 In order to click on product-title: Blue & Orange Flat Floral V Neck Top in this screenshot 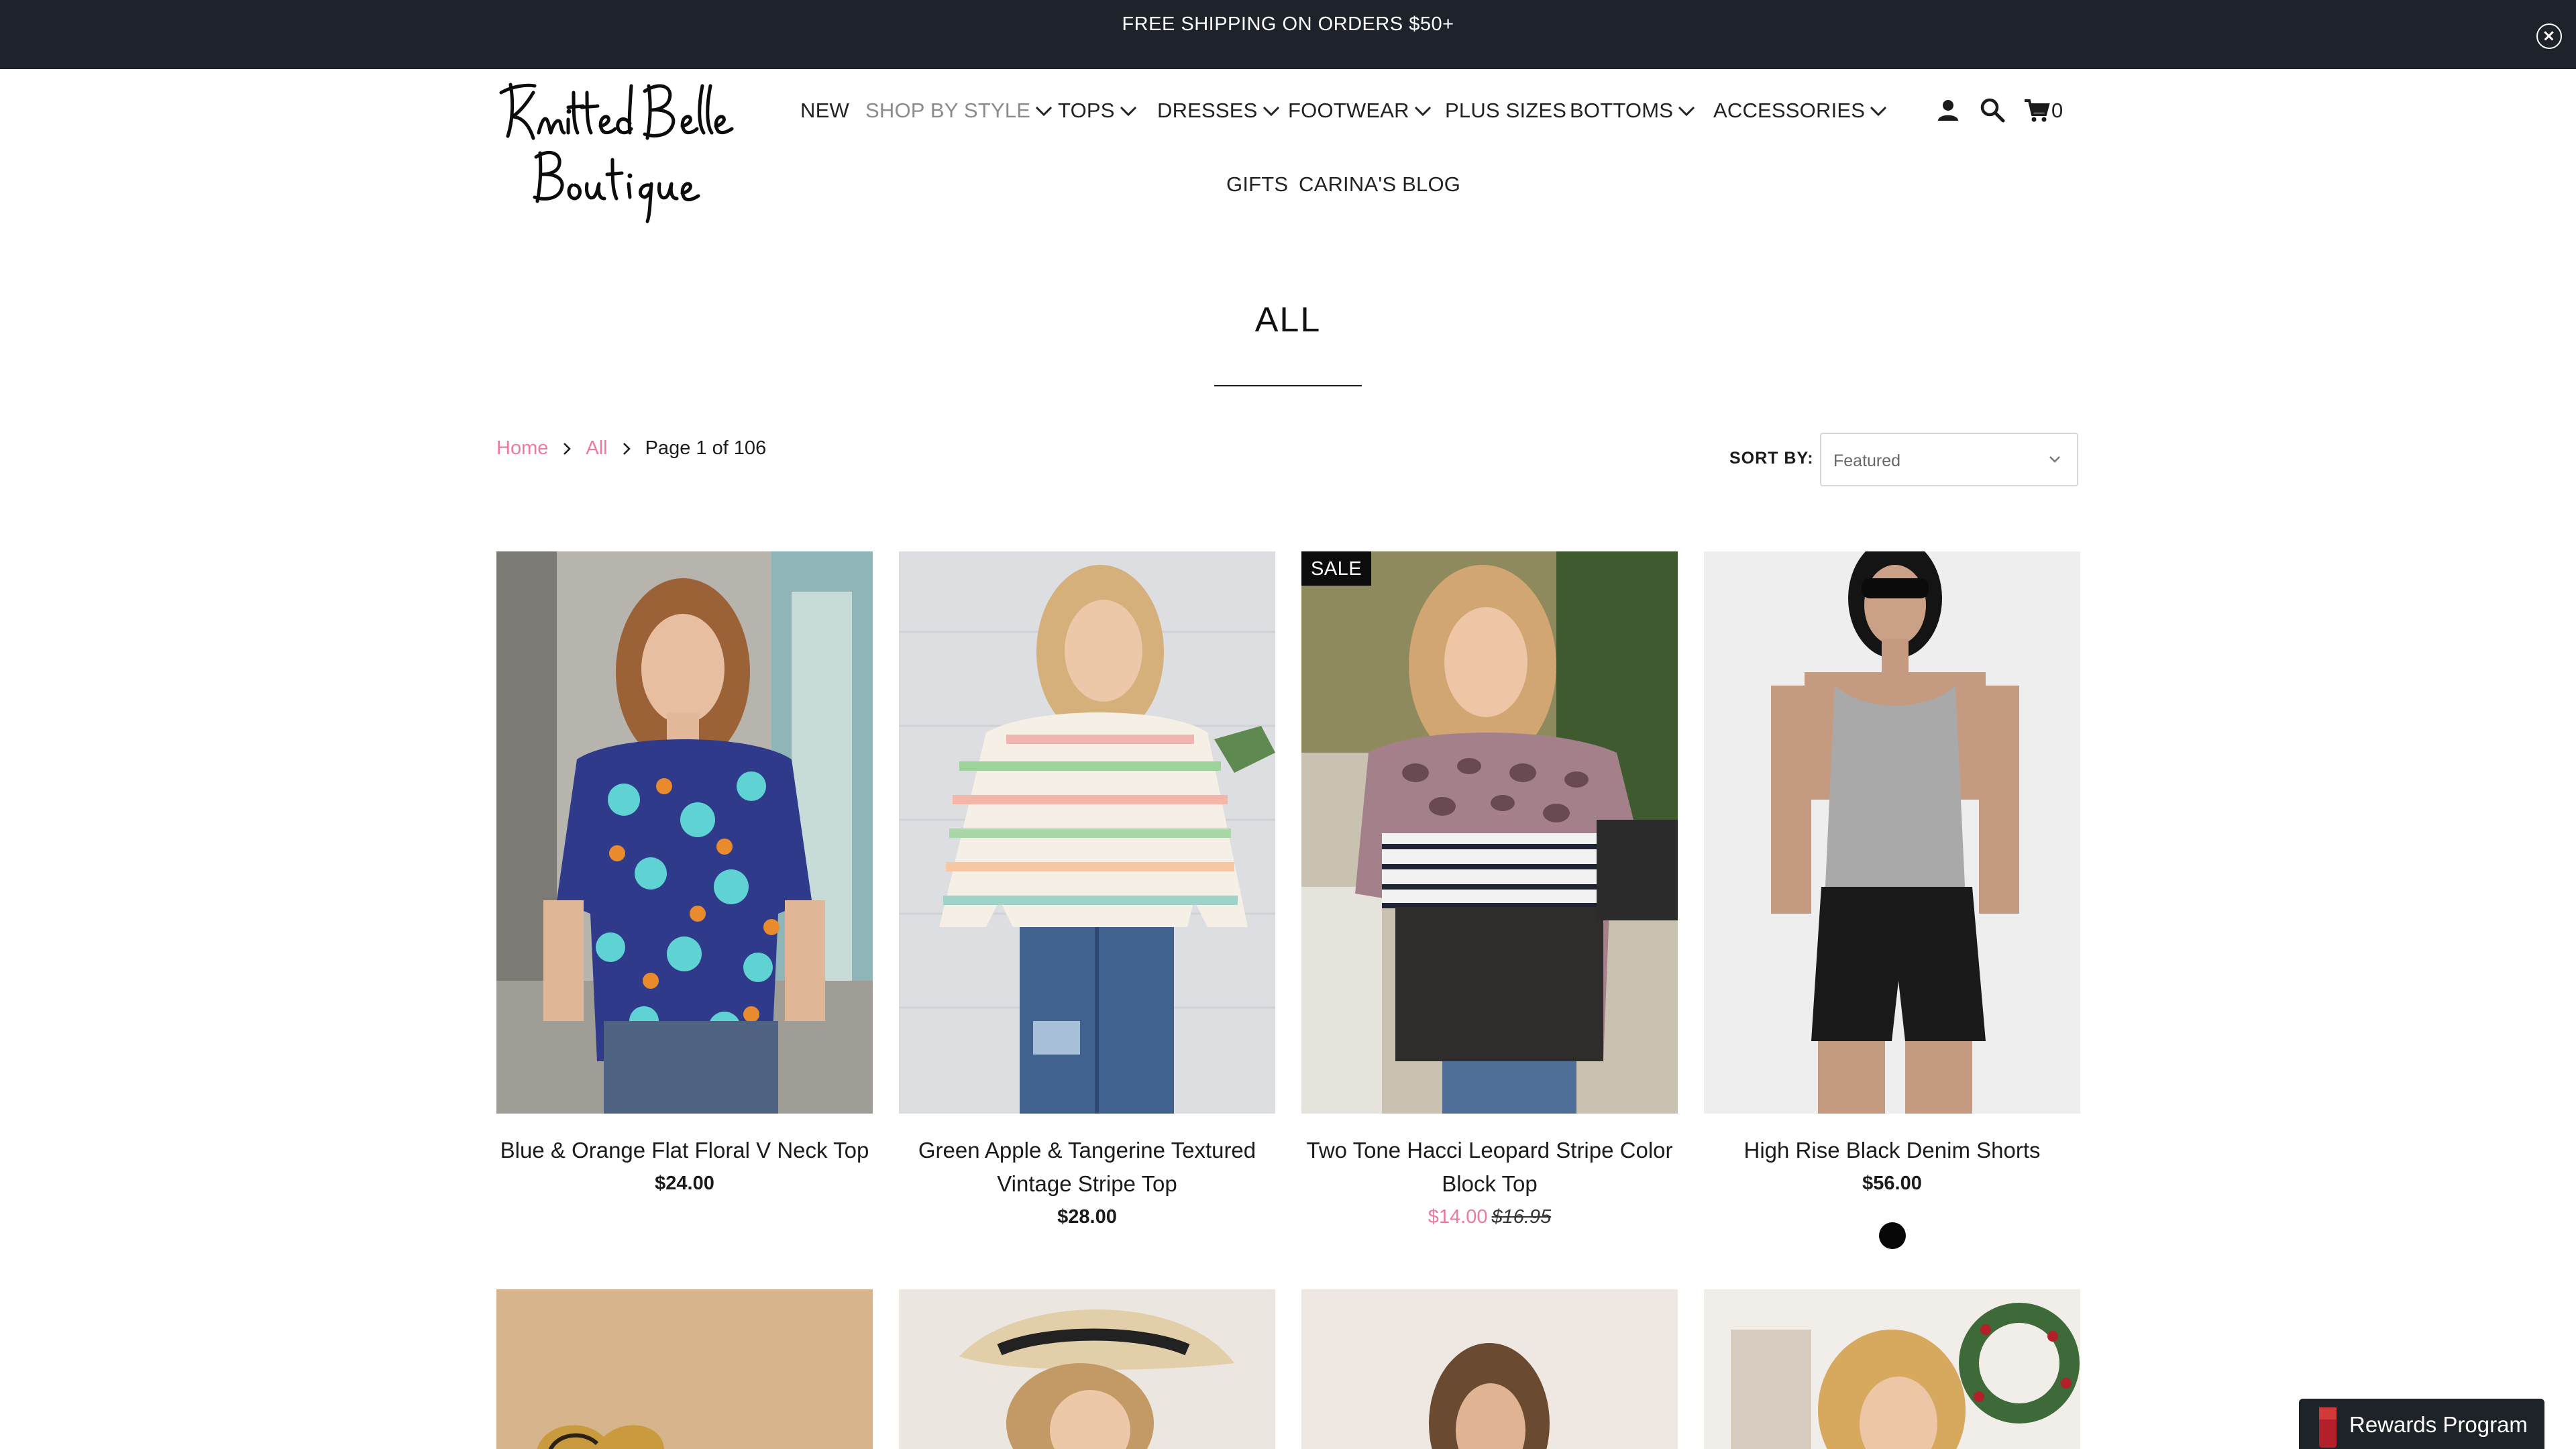, I will do `click(684, 1150)`.